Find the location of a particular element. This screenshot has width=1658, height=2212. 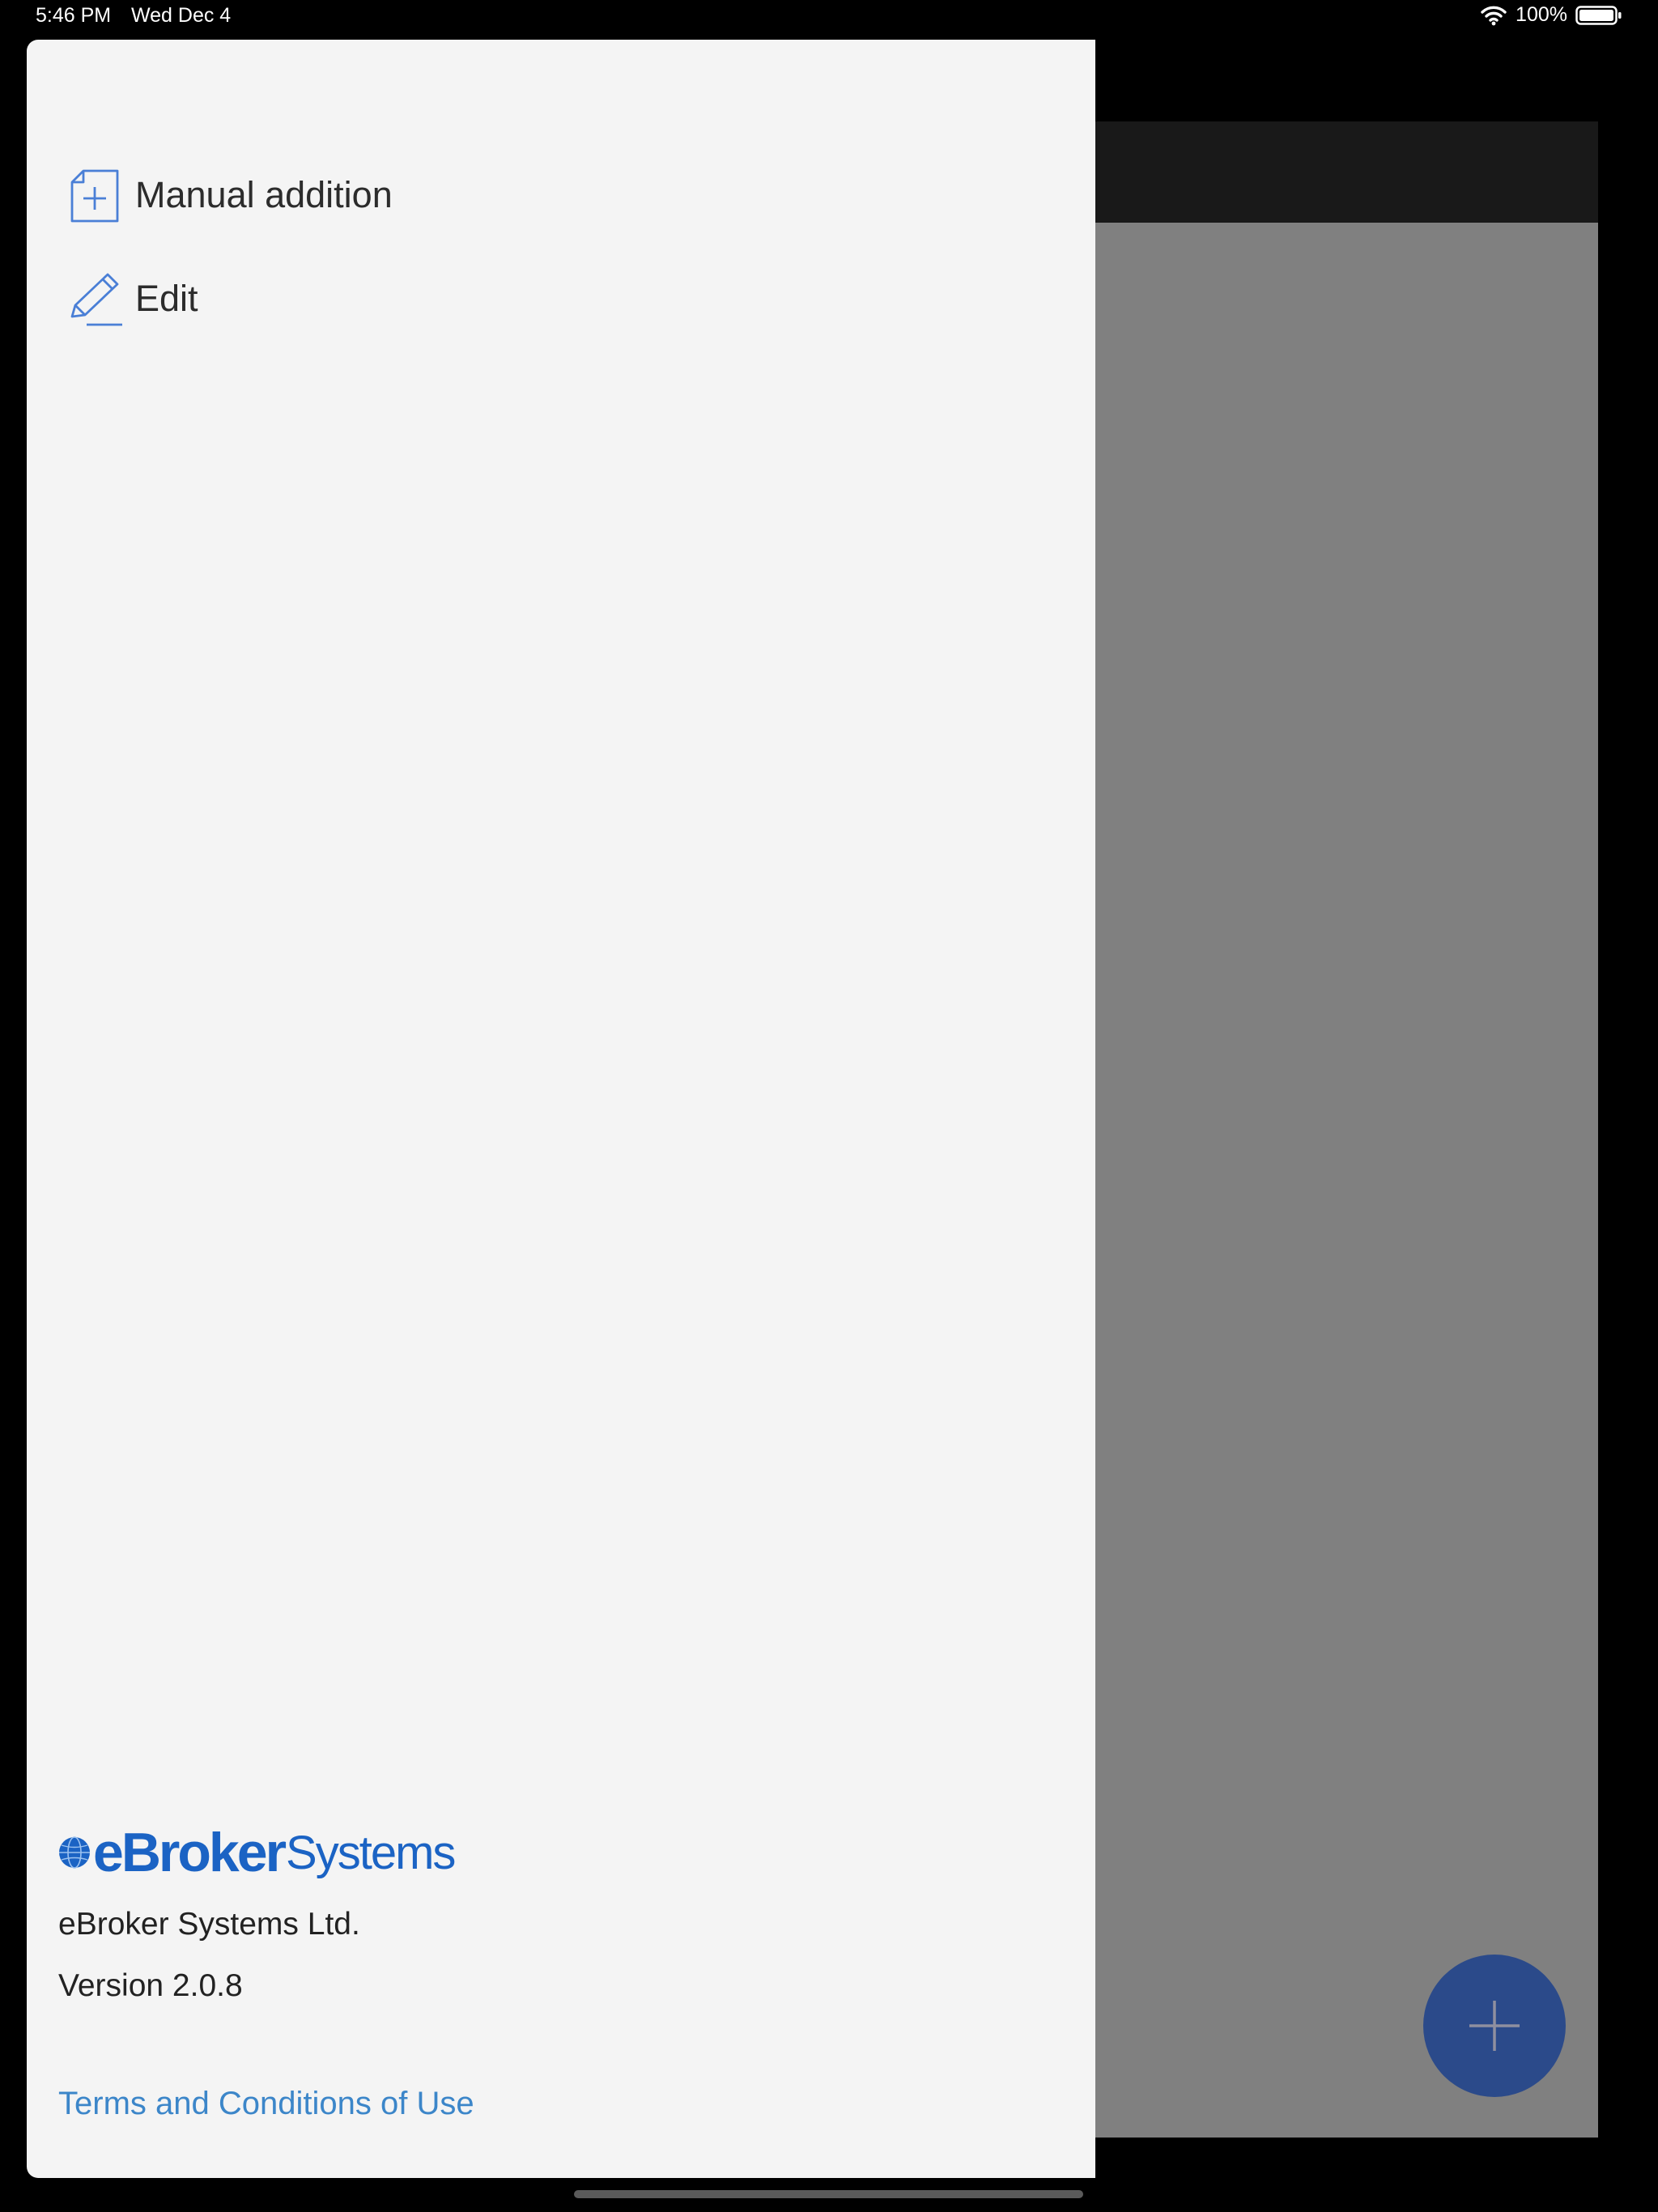

ebroker-logo: eBroker Systems is located at coordinates (256, 1853).